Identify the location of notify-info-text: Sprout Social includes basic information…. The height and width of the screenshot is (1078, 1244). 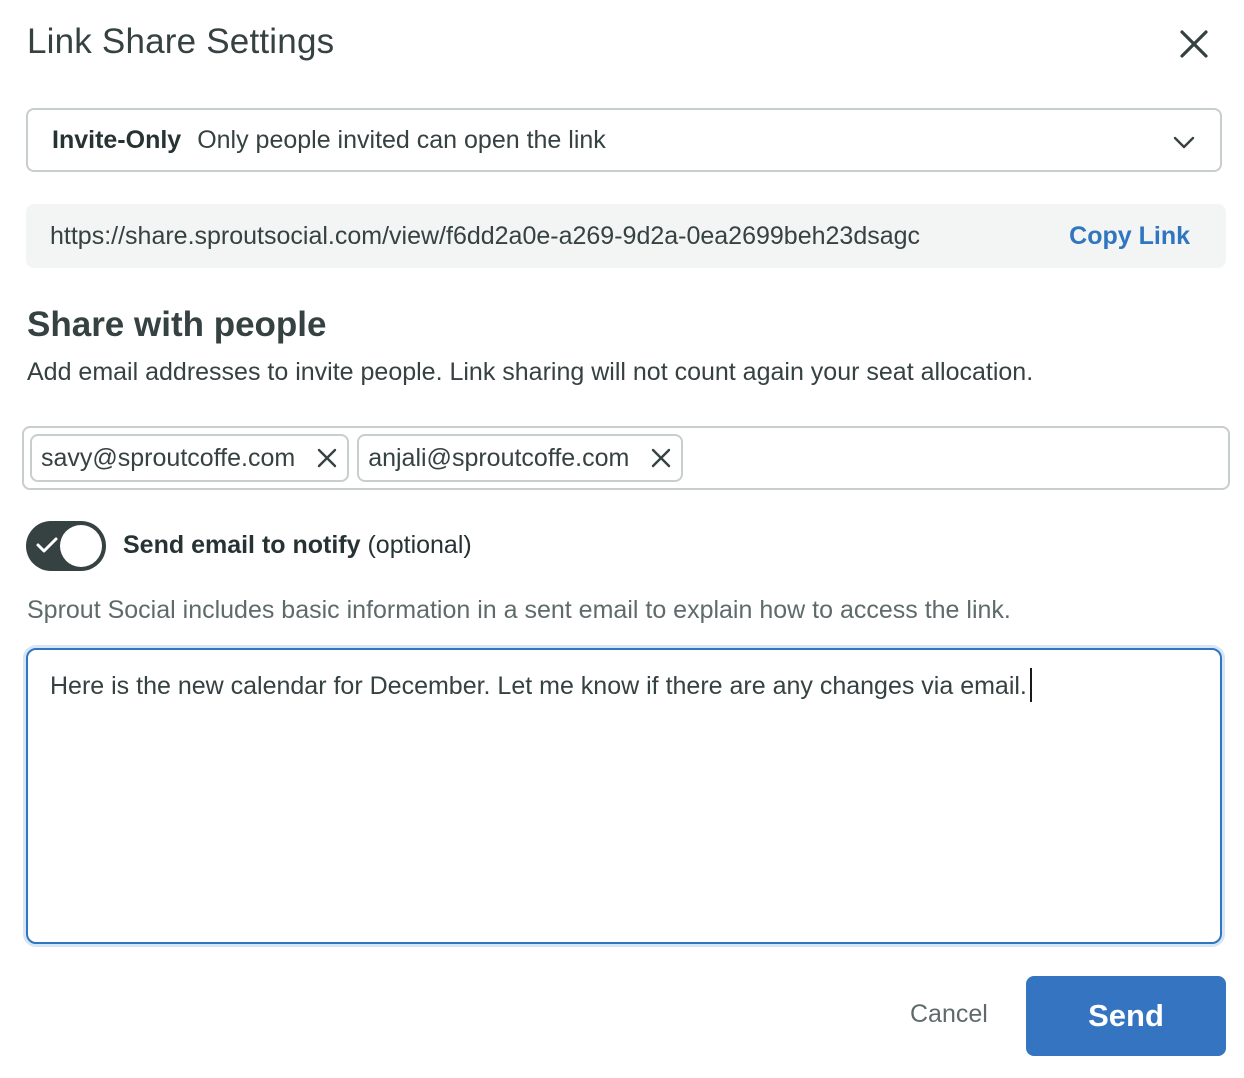
(519, 610).